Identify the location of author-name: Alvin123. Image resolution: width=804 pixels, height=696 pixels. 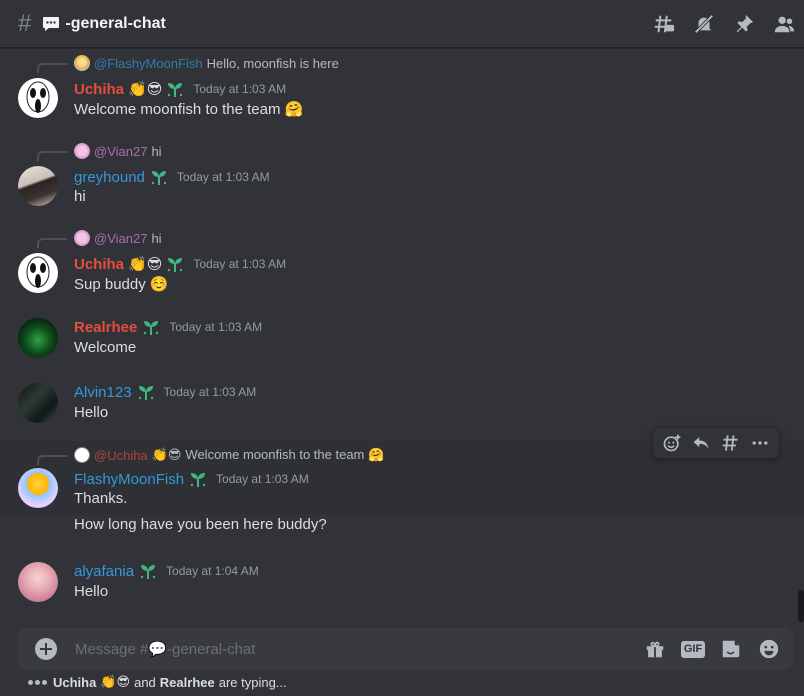
(103, 392).